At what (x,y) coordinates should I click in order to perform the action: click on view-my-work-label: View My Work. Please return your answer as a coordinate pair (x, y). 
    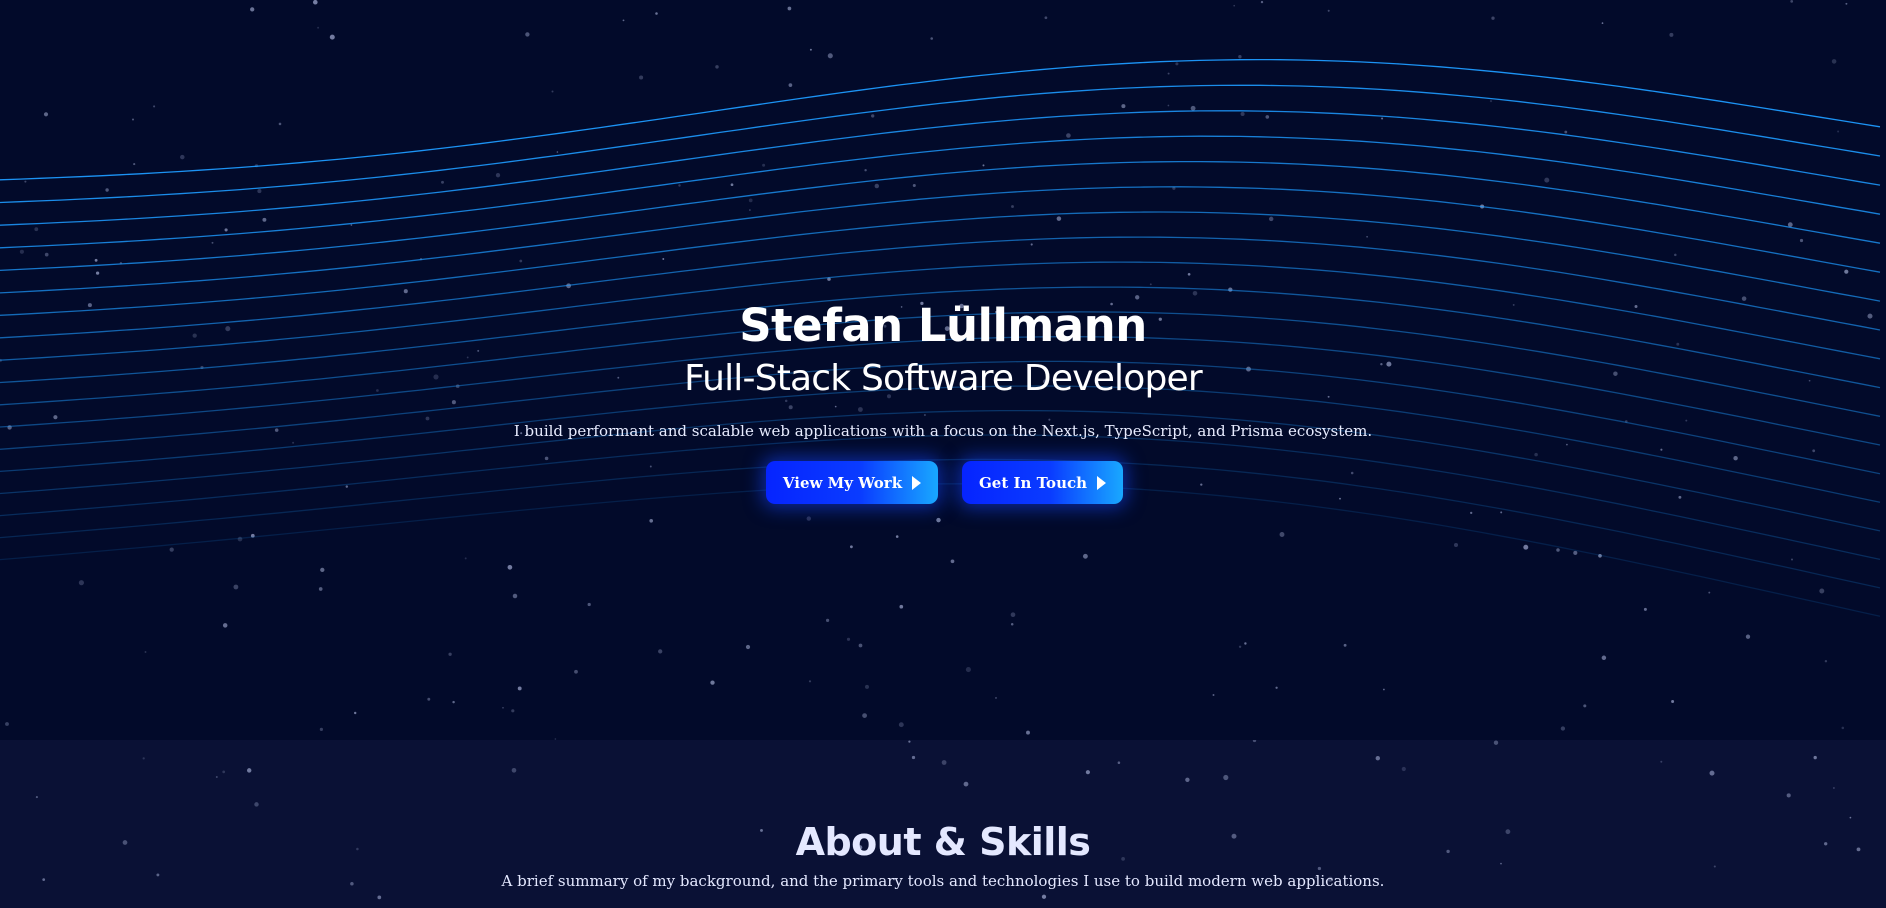
    Looking at the image, I should click on (842, 482).